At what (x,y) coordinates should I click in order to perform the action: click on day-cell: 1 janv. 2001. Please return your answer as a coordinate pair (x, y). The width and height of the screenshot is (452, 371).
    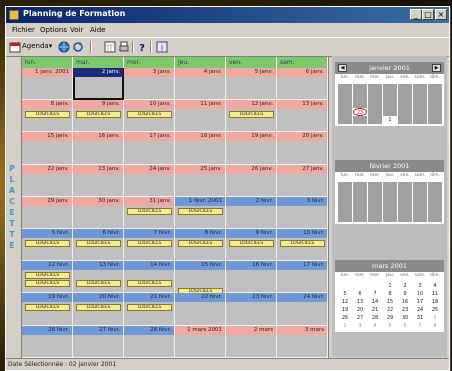
    Looking at the image, I should click on (47, 84).